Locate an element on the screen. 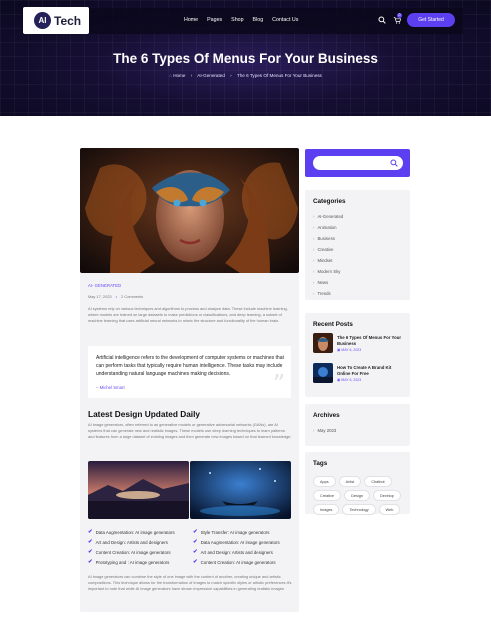 The image size is (491, 625). list-item: ✔ Style Transfer: AI image generators is located at coordinates (236, 532).